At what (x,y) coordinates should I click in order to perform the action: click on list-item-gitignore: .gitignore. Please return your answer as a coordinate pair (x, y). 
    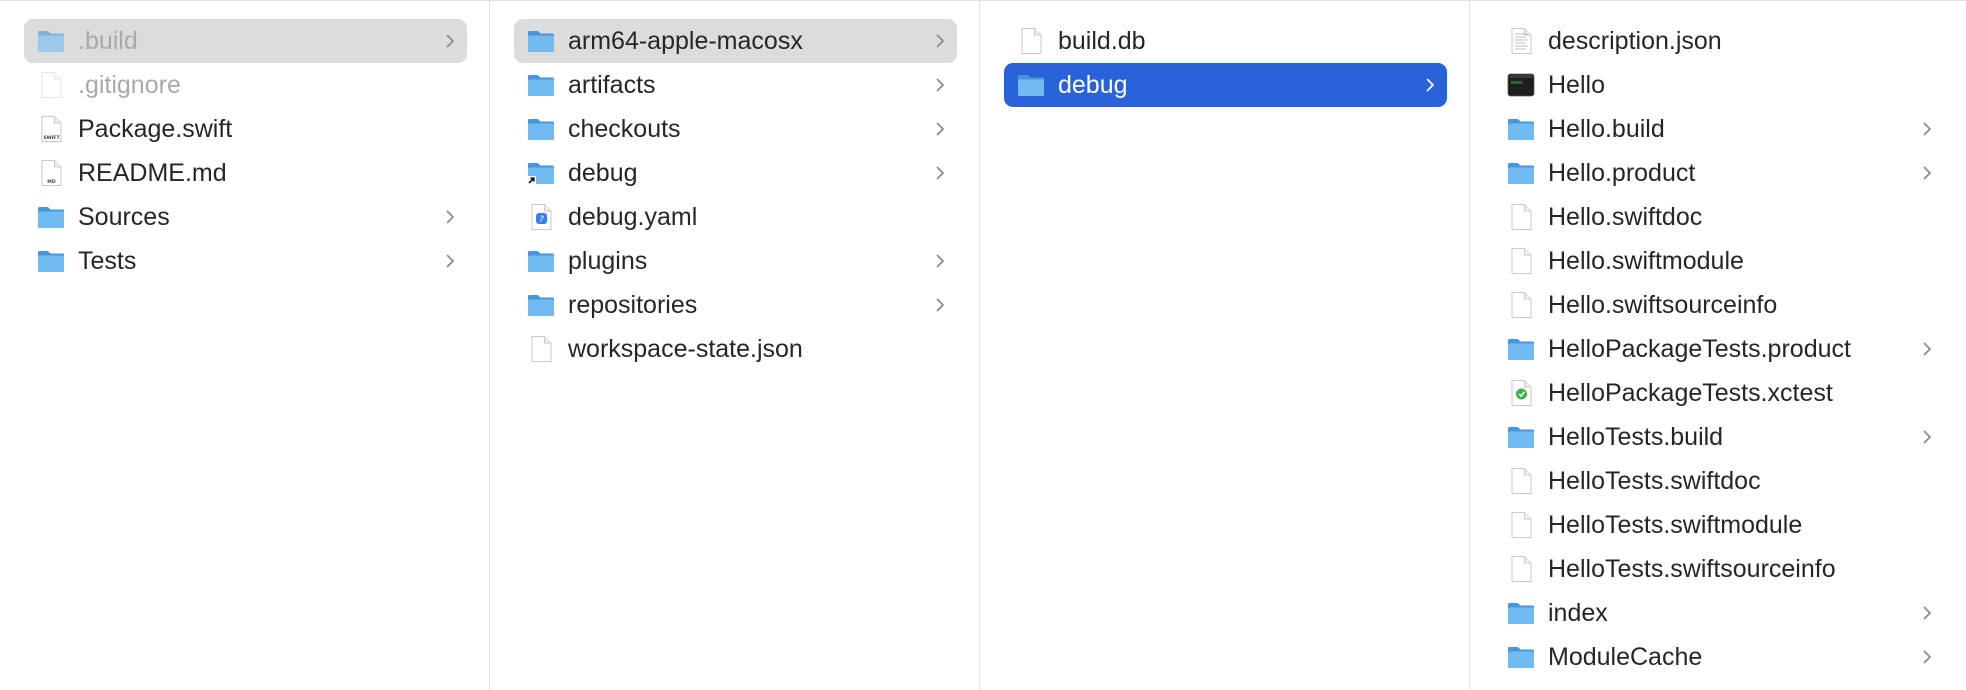
    Looking at the image, I should click on (245, 85).